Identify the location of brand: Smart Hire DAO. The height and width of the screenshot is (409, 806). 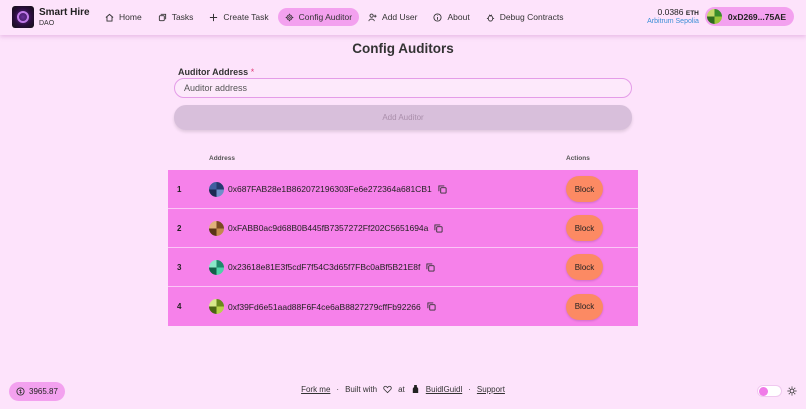
(64, 17).